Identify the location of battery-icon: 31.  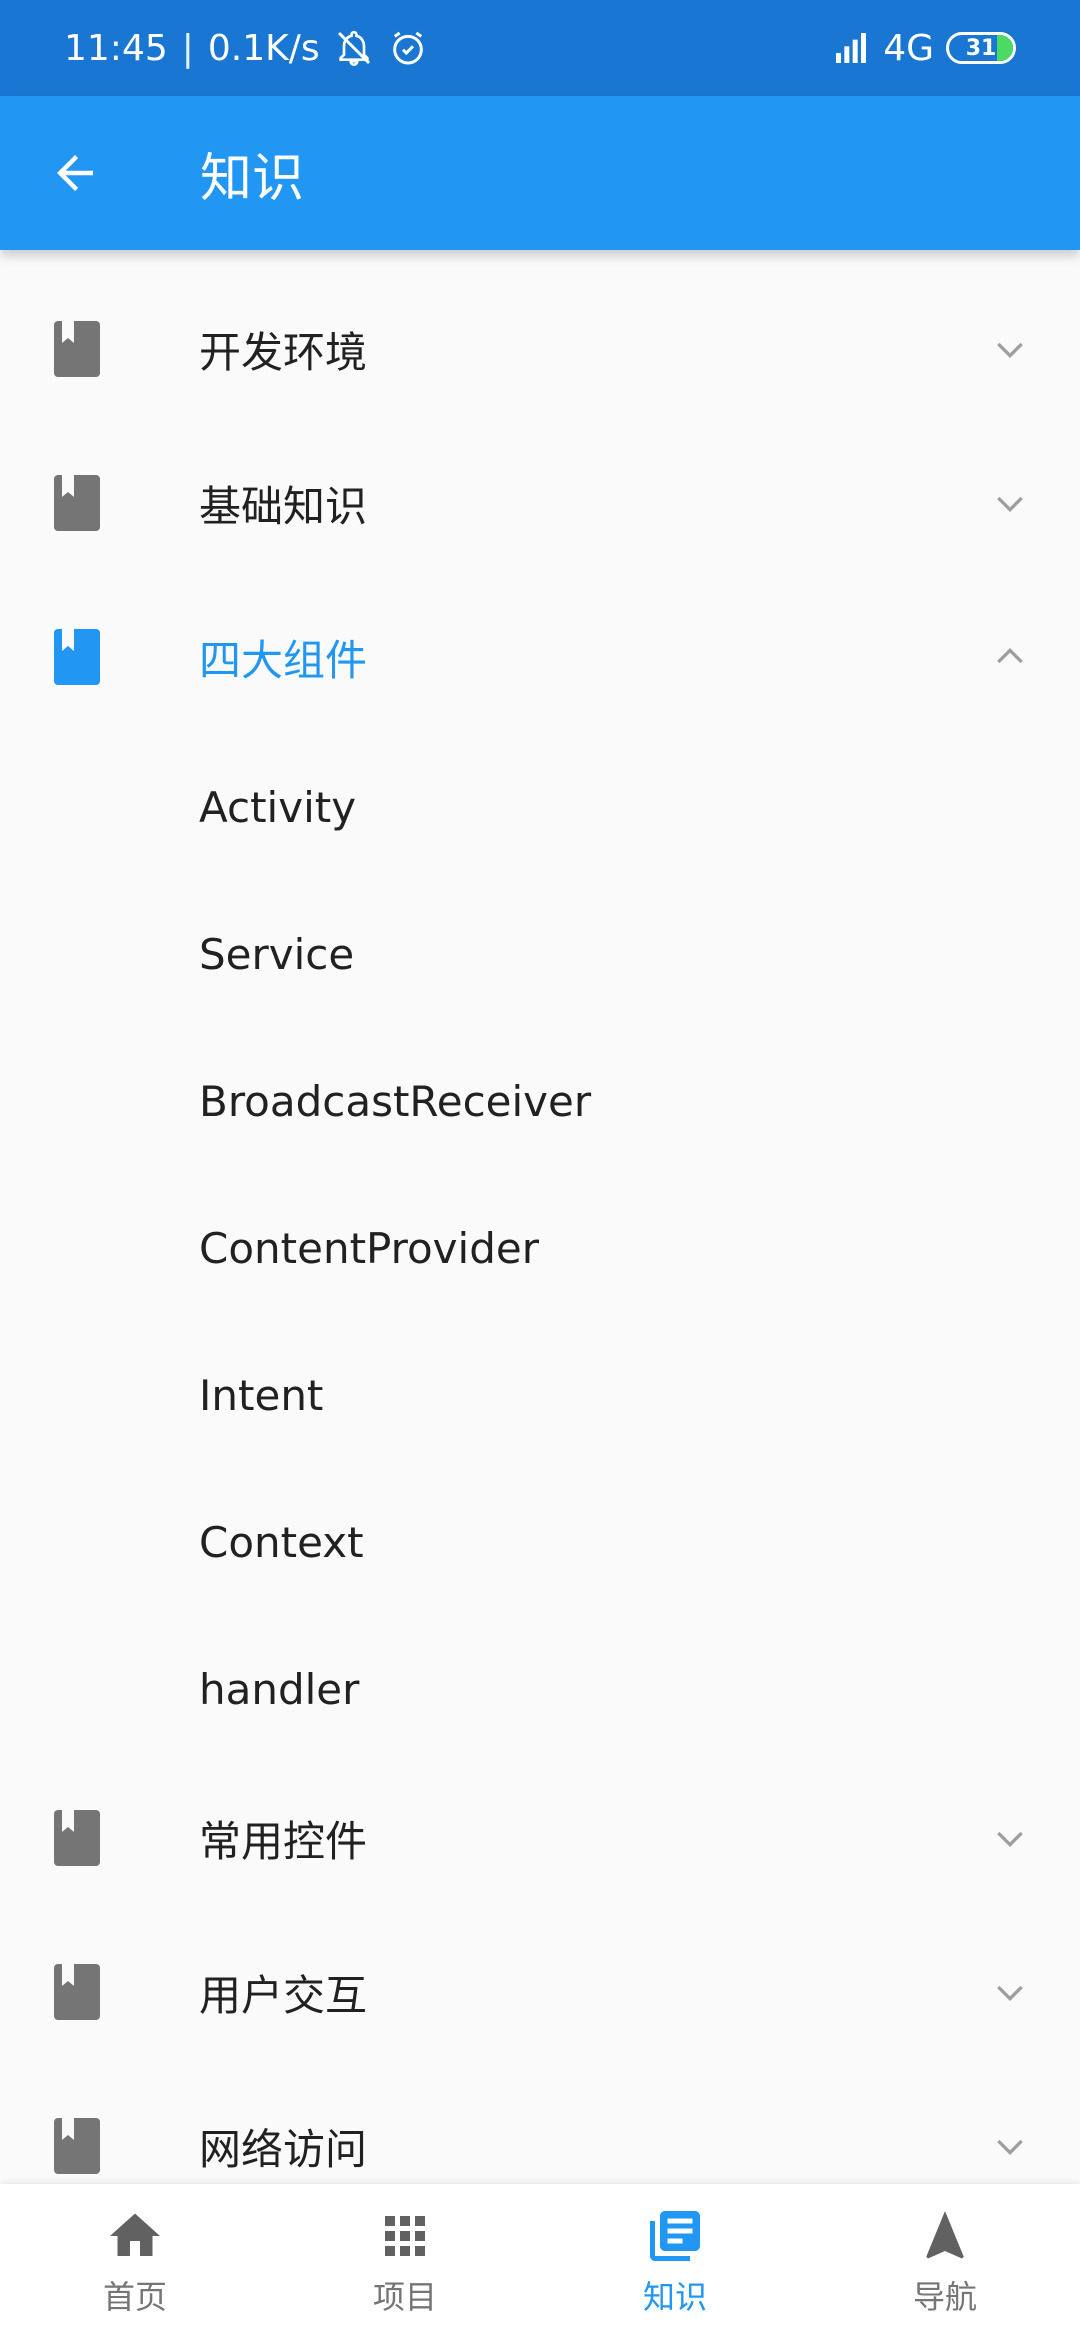
(981, 48).